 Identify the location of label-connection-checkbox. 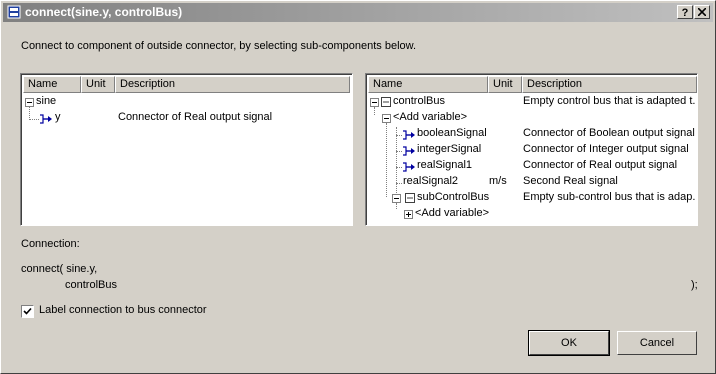
(27, 311).